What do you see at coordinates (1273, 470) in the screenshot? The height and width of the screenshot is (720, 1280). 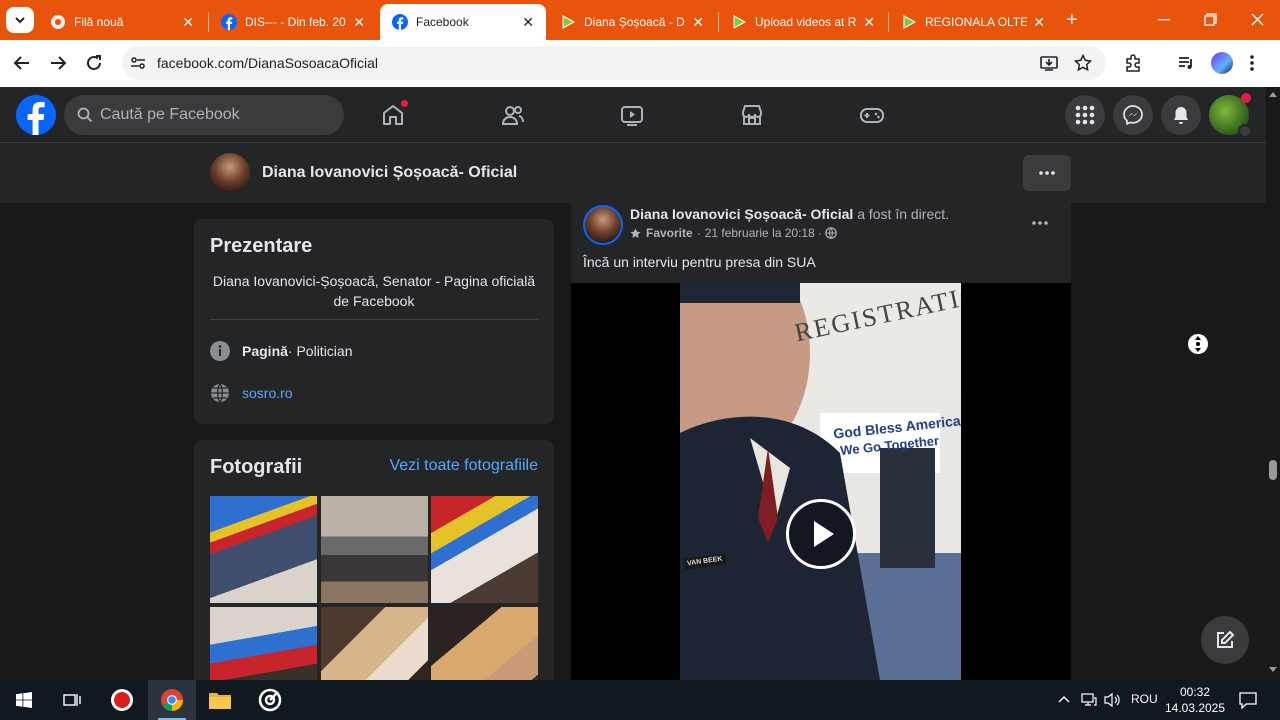 I see `scrollbar-thumb` at bounding box center [1273, 470].